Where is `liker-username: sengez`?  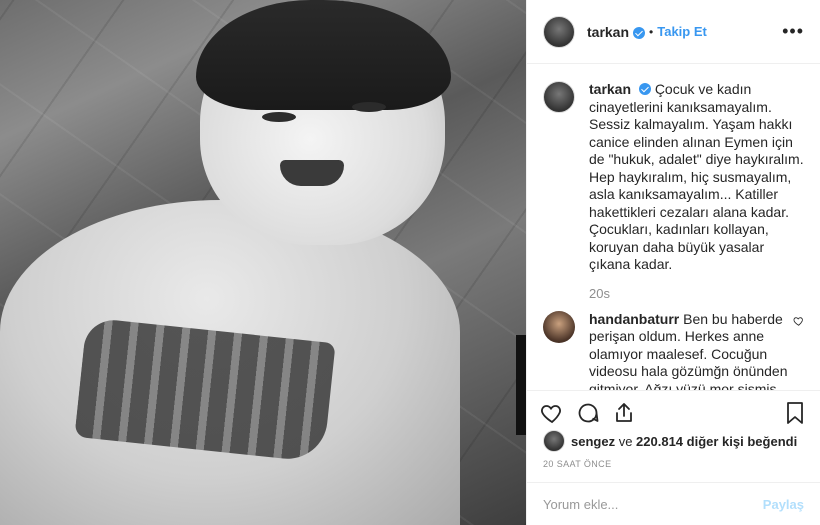 liker-username: sengez is located at coordinates (593, 441).